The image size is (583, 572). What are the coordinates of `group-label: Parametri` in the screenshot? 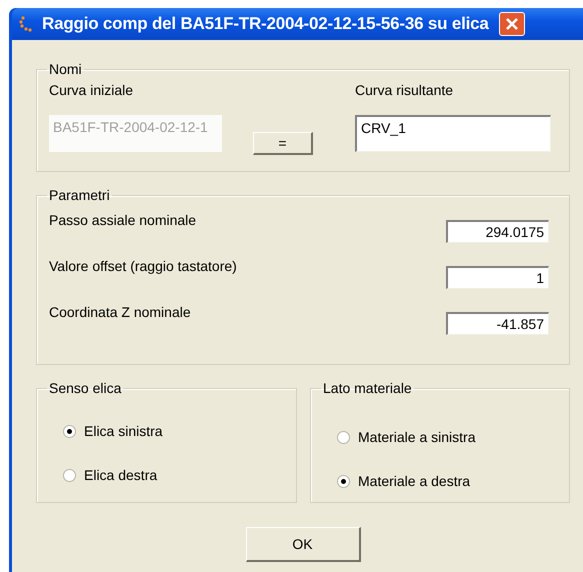 It's located at (79, 195).